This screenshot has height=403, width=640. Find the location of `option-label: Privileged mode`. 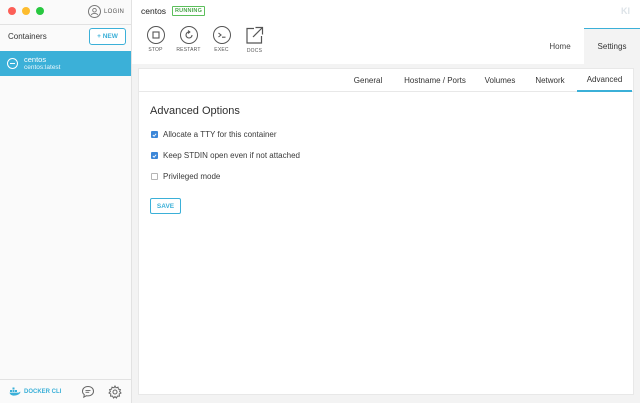

option-label: Privileged mode is located at coordinates (192, 176).